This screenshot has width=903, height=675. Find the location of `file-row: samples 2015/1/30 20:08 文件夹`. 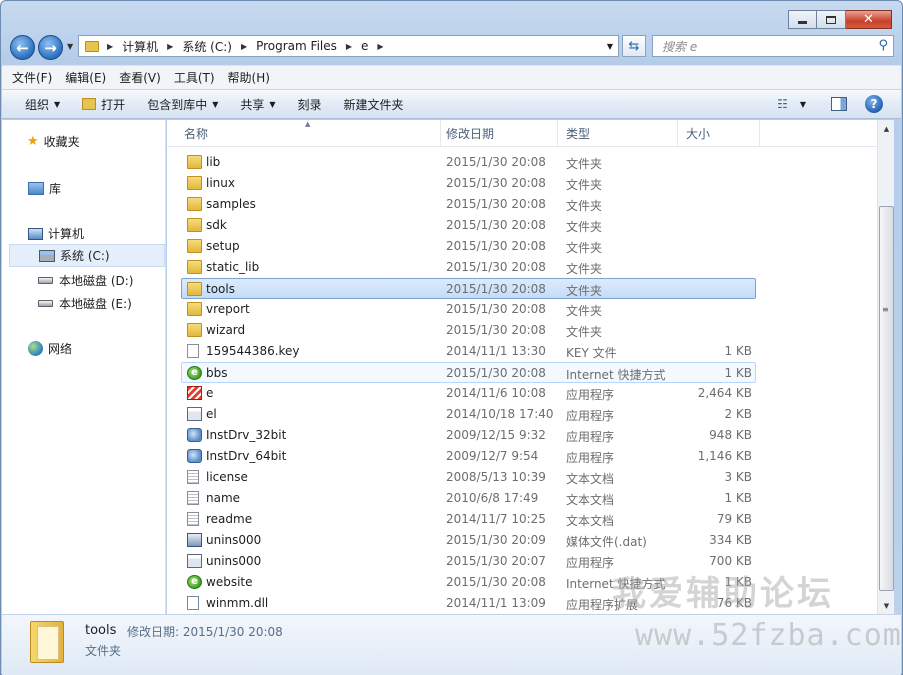

file-row: samples 2015/1/30 20:08 文件夹 is located at coordinates (522, 204).